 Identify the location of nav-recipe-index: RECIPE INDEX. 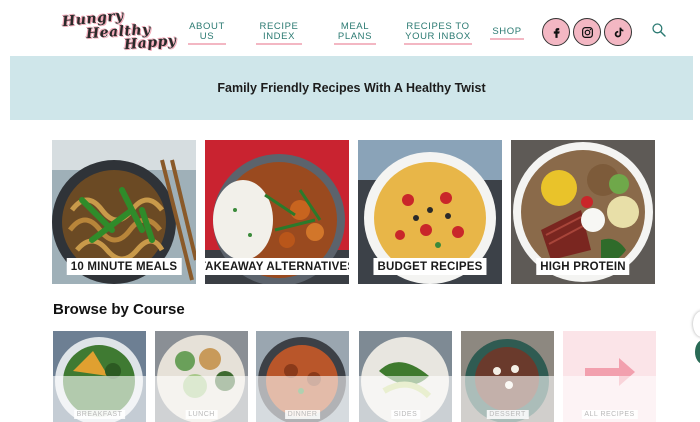
(279, 33).